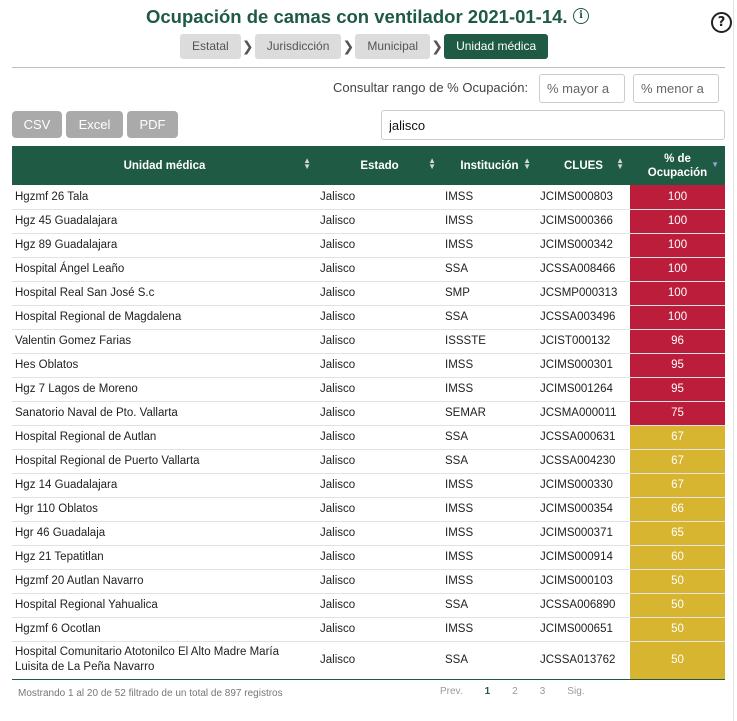 The width and height of the screenshot is (737, 721). What do you see at coordinates (164, 245) in the screenshot?
I see `cell-unidad: Hgz 89 Guadalajara` at bounding box center [164, 245].